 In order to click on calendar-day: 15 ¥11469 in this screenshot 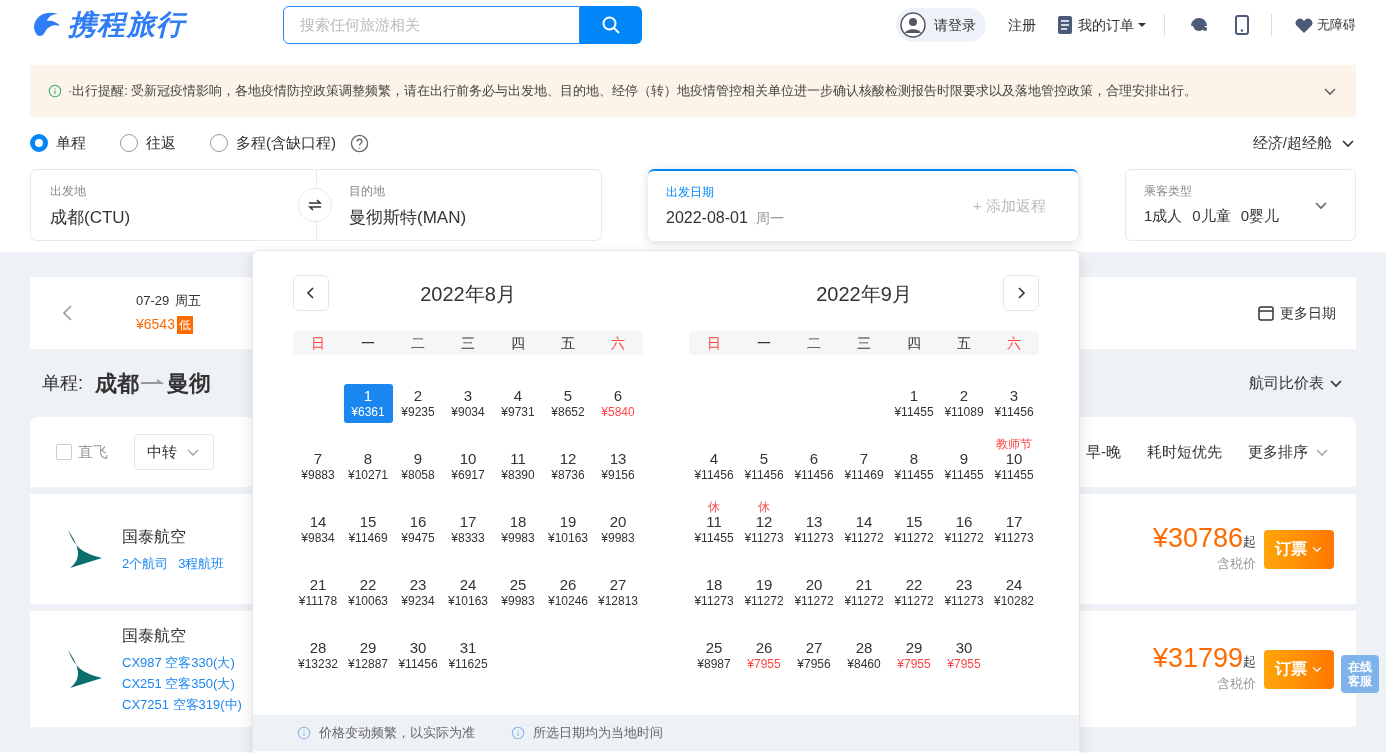, I will do `click(368, 529)`.